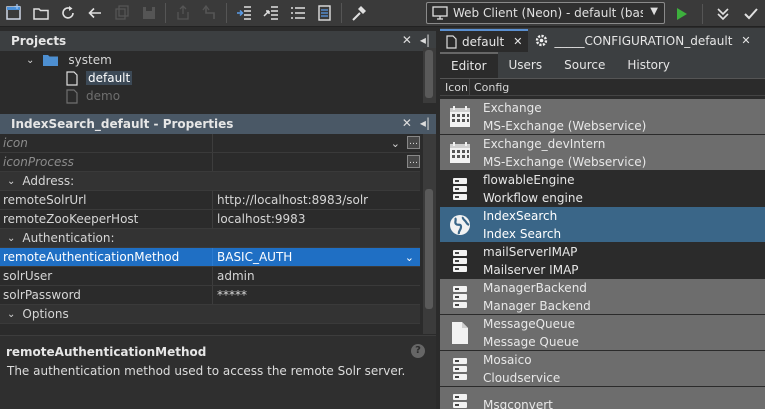 This screenshot has height=409, width=765. Describe the element at coordinates (209, 13) in the screenshot. I see `undo-icon` at that location.